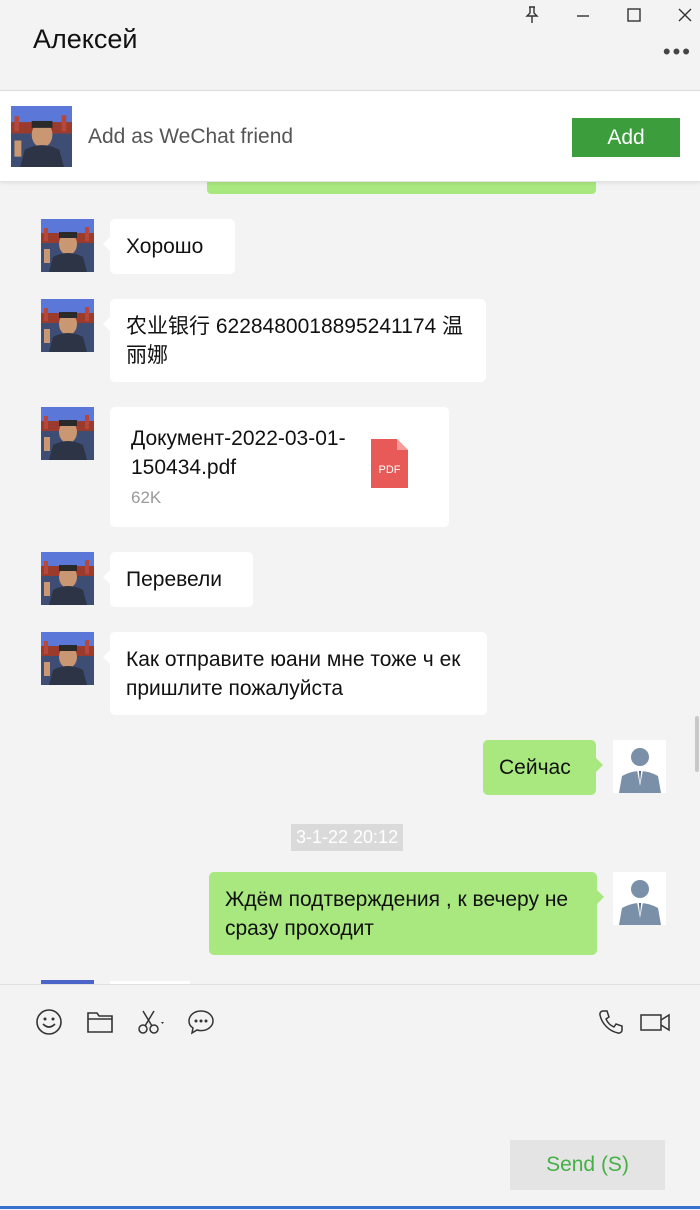  I want to click on video-icon, so click(655, 1022).